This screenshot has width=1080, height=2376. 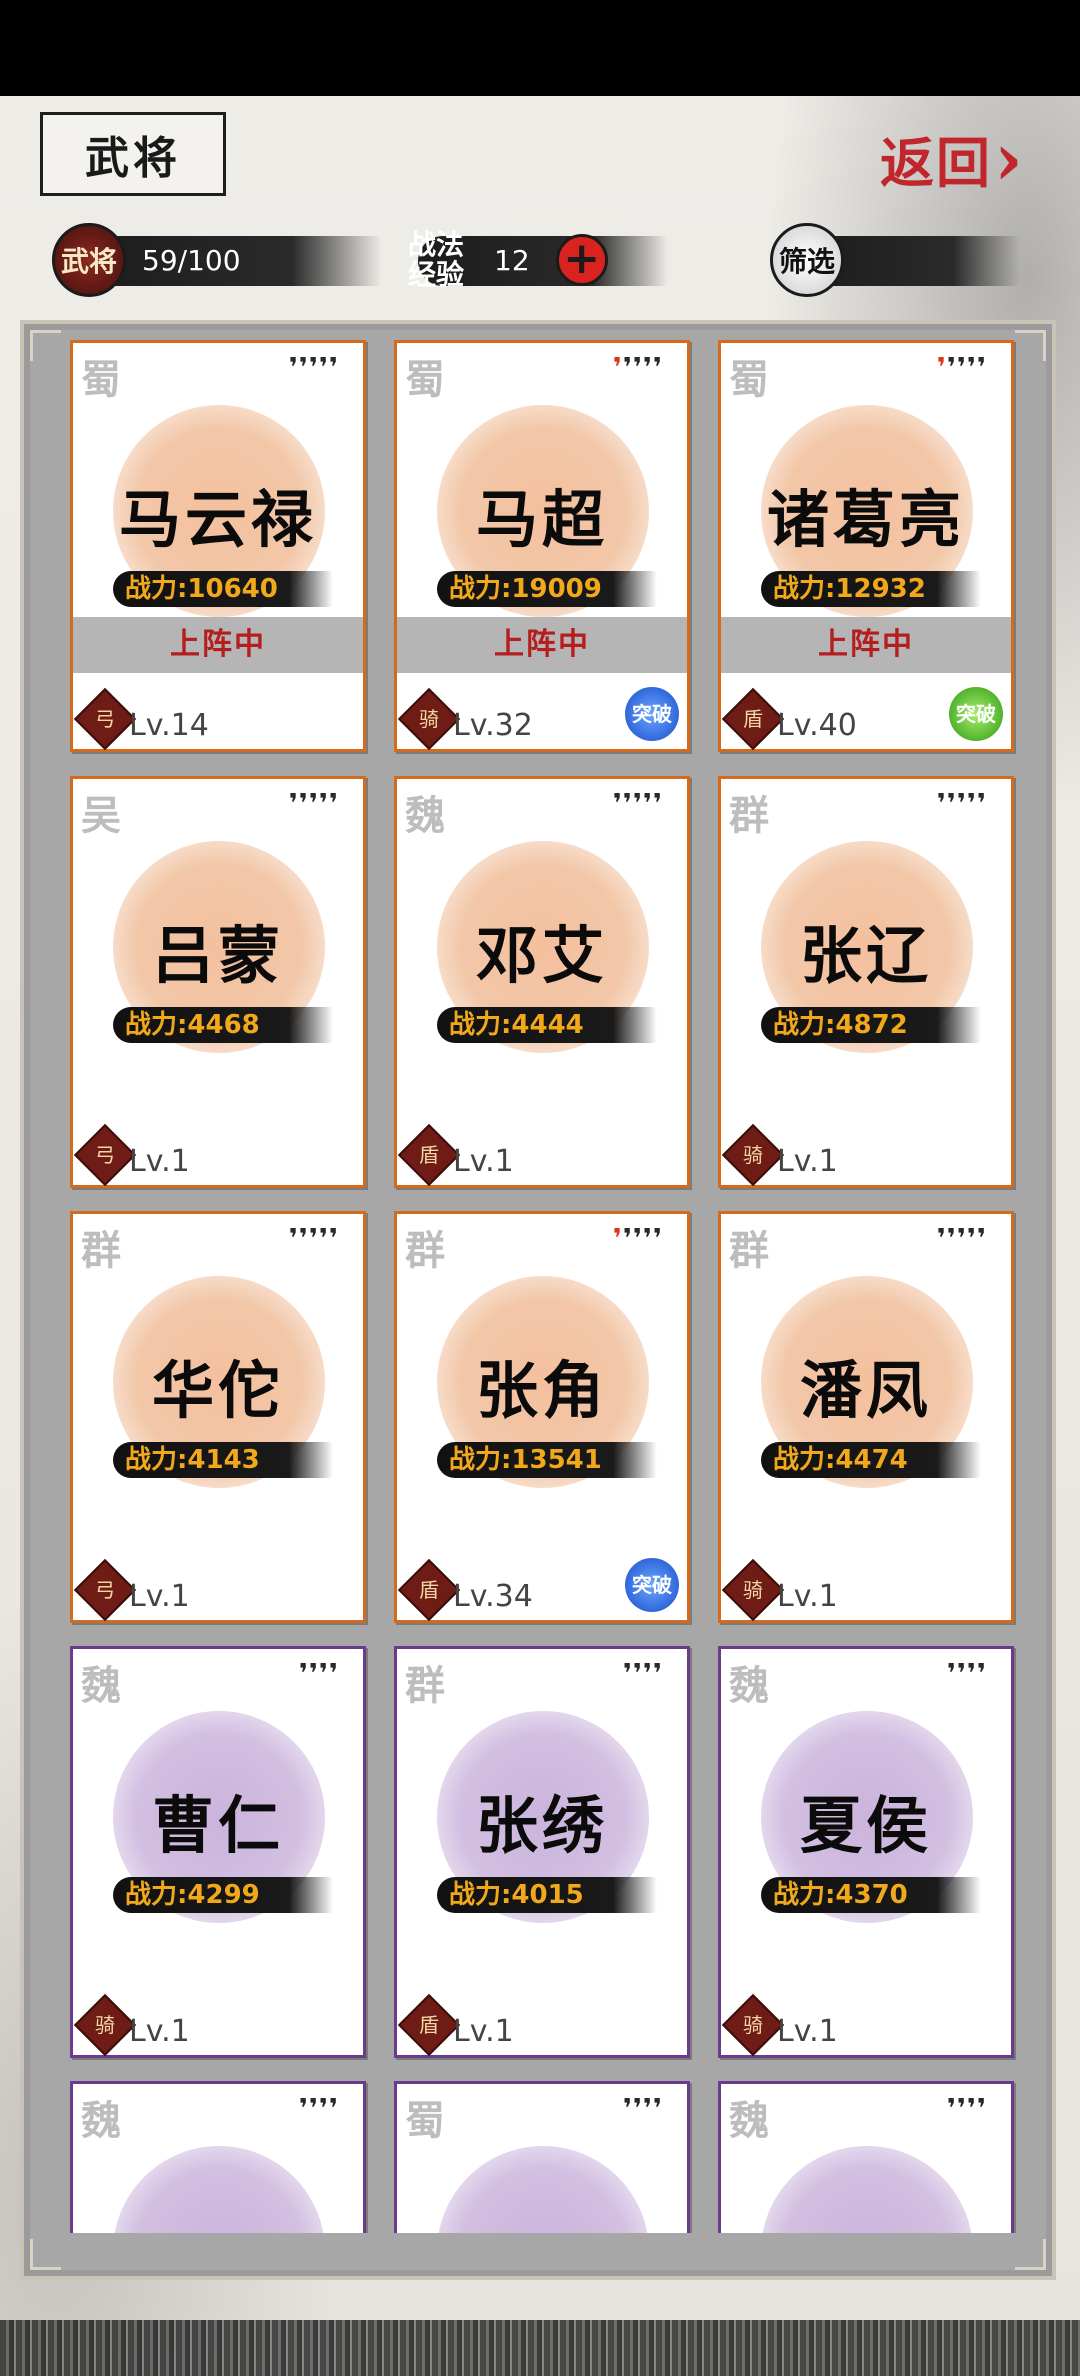 I want to click on filter-control: 筛选, so click(x=895, y=260).